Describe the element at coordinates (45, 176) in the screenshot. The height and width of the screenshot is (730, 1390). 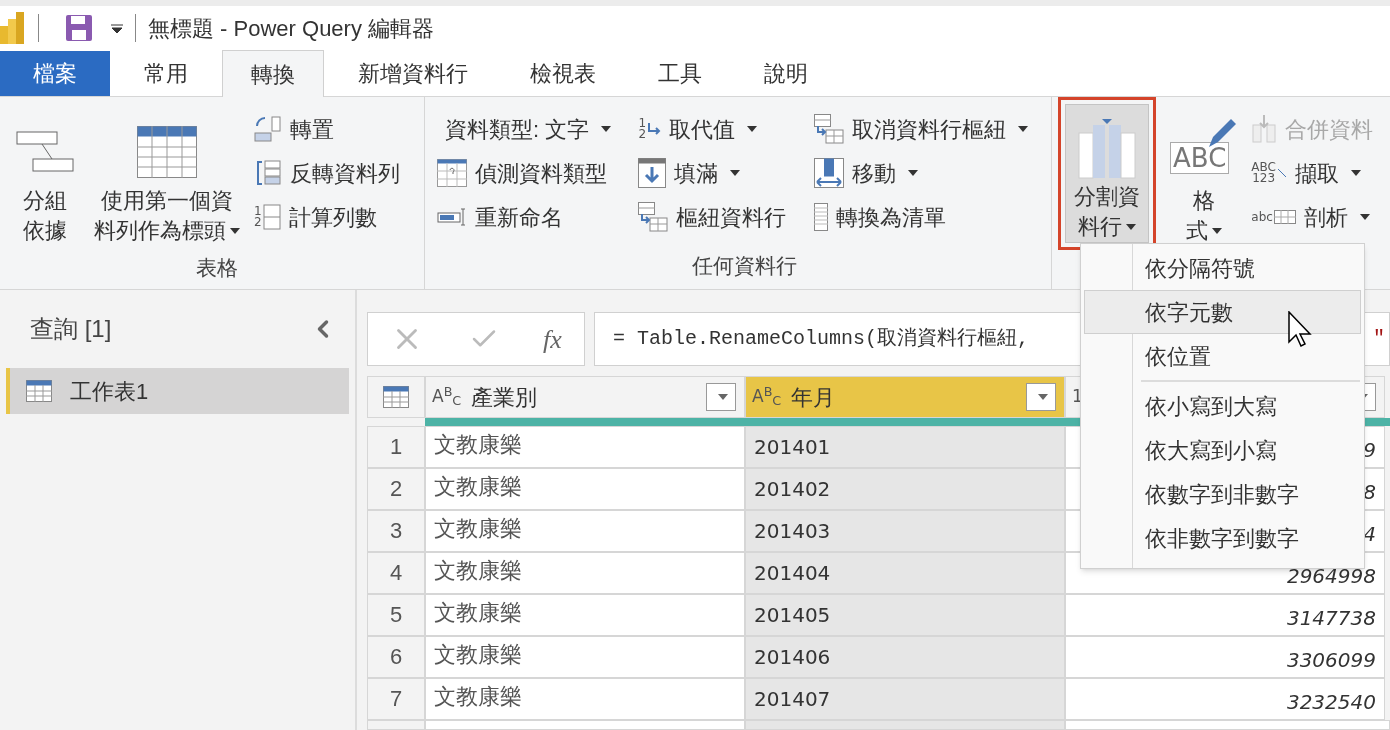
I see `ribbon-large-button: 分組 依據` at that location.